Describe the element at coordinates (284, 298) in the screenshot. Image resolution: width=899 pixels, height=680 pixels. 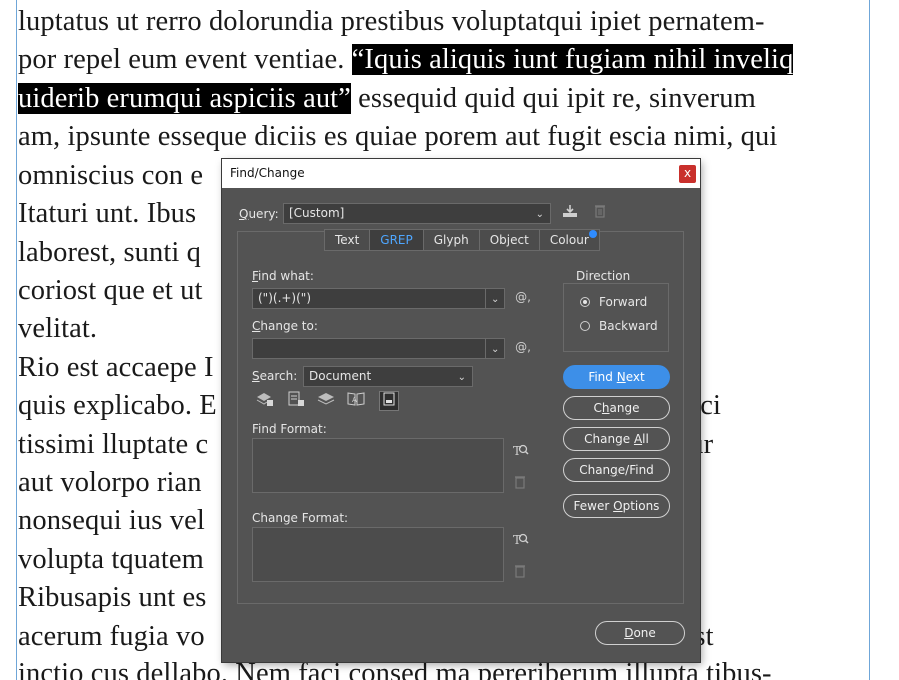
I see `find-what-value: (")(.+)(")` at that location.